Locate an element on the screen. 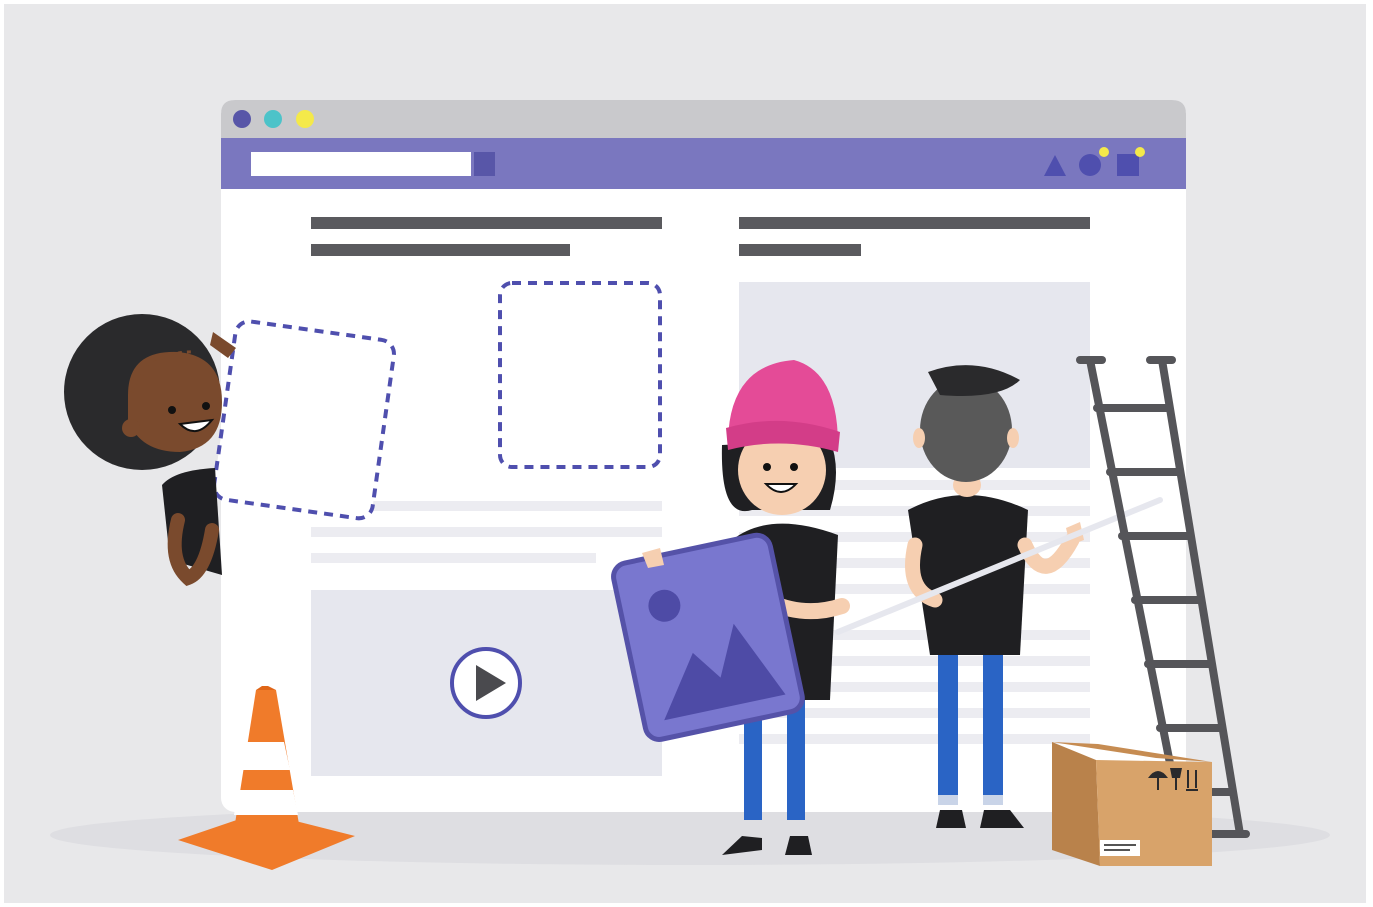  dashed-image-placeholder is located at coordinates (580, 375).